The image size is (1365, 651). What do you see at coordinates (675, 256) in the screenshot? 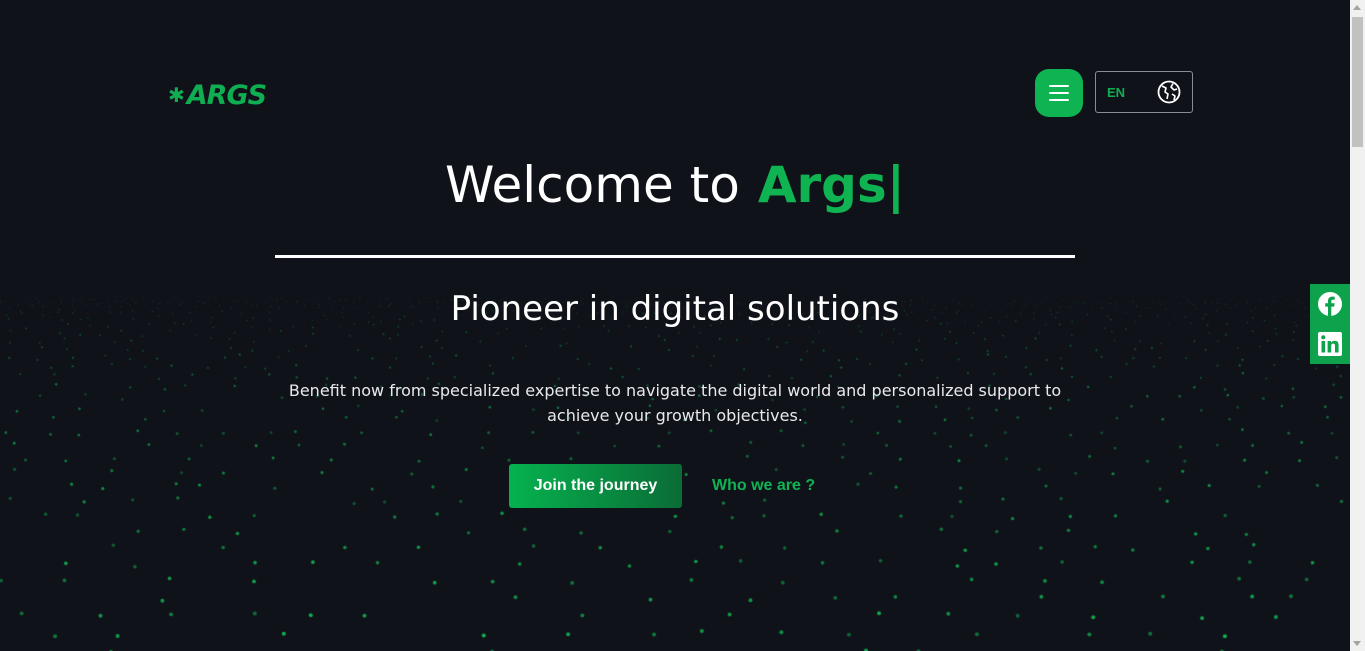
I see `title-divider` at bounding box center [675, 256].